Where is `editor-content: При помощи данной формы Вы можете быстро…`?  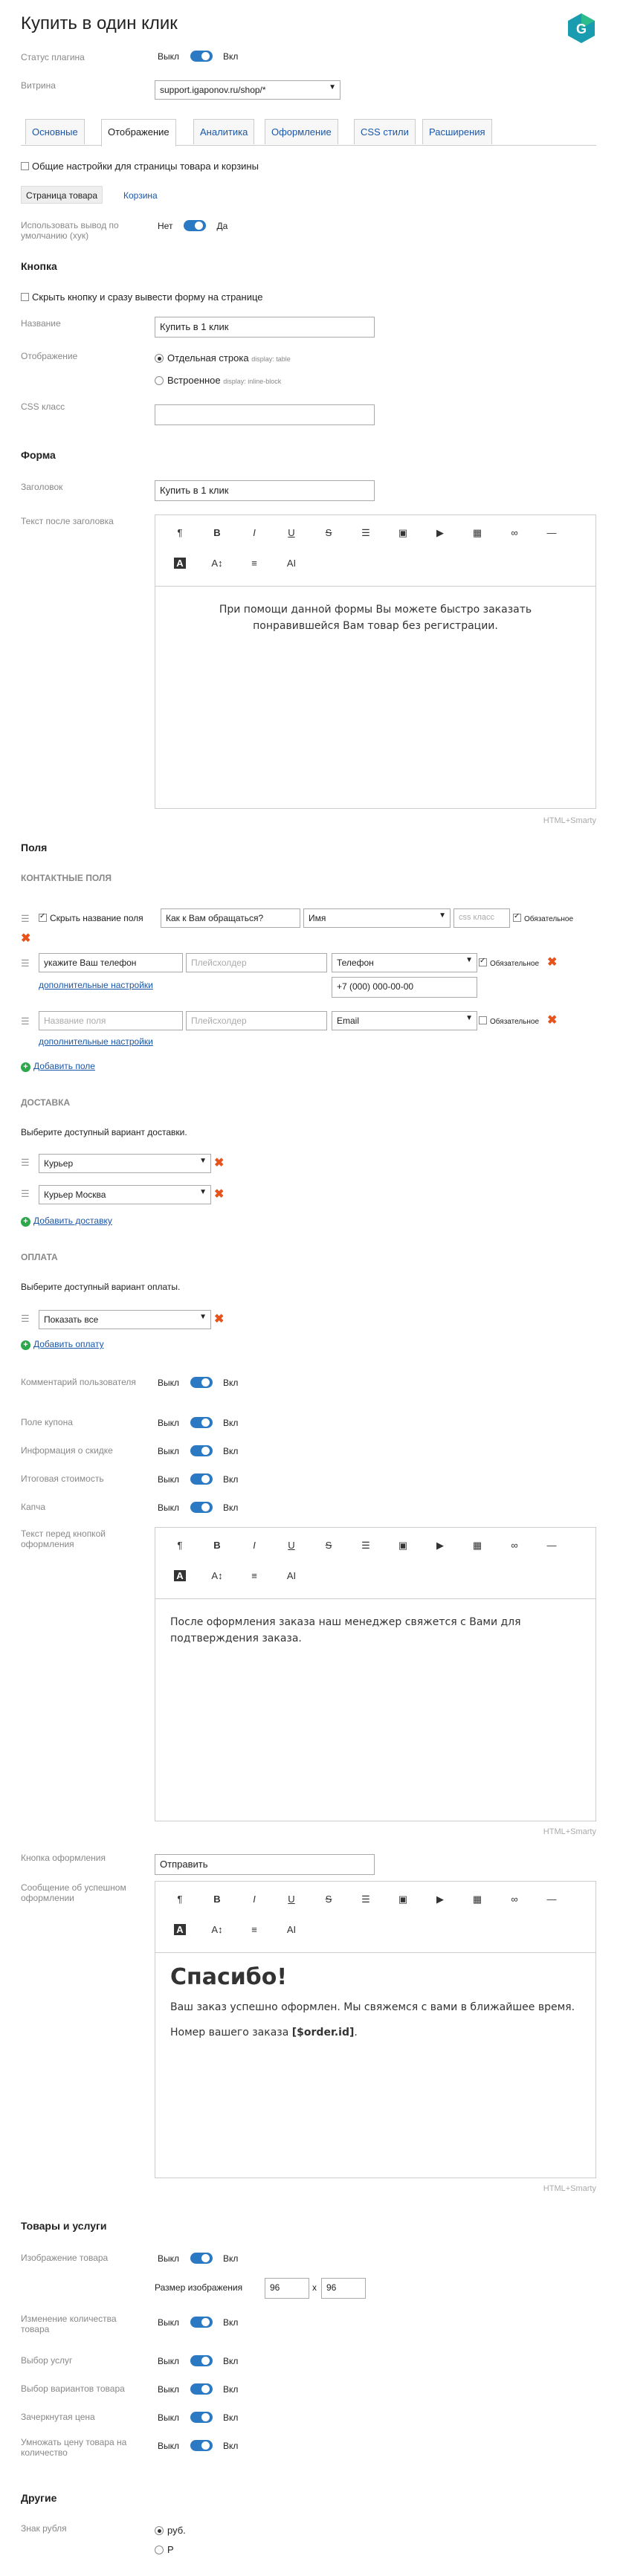 editor-content: При помощи данной формы Вы можете быстро… is located at coordinates (375, 618).